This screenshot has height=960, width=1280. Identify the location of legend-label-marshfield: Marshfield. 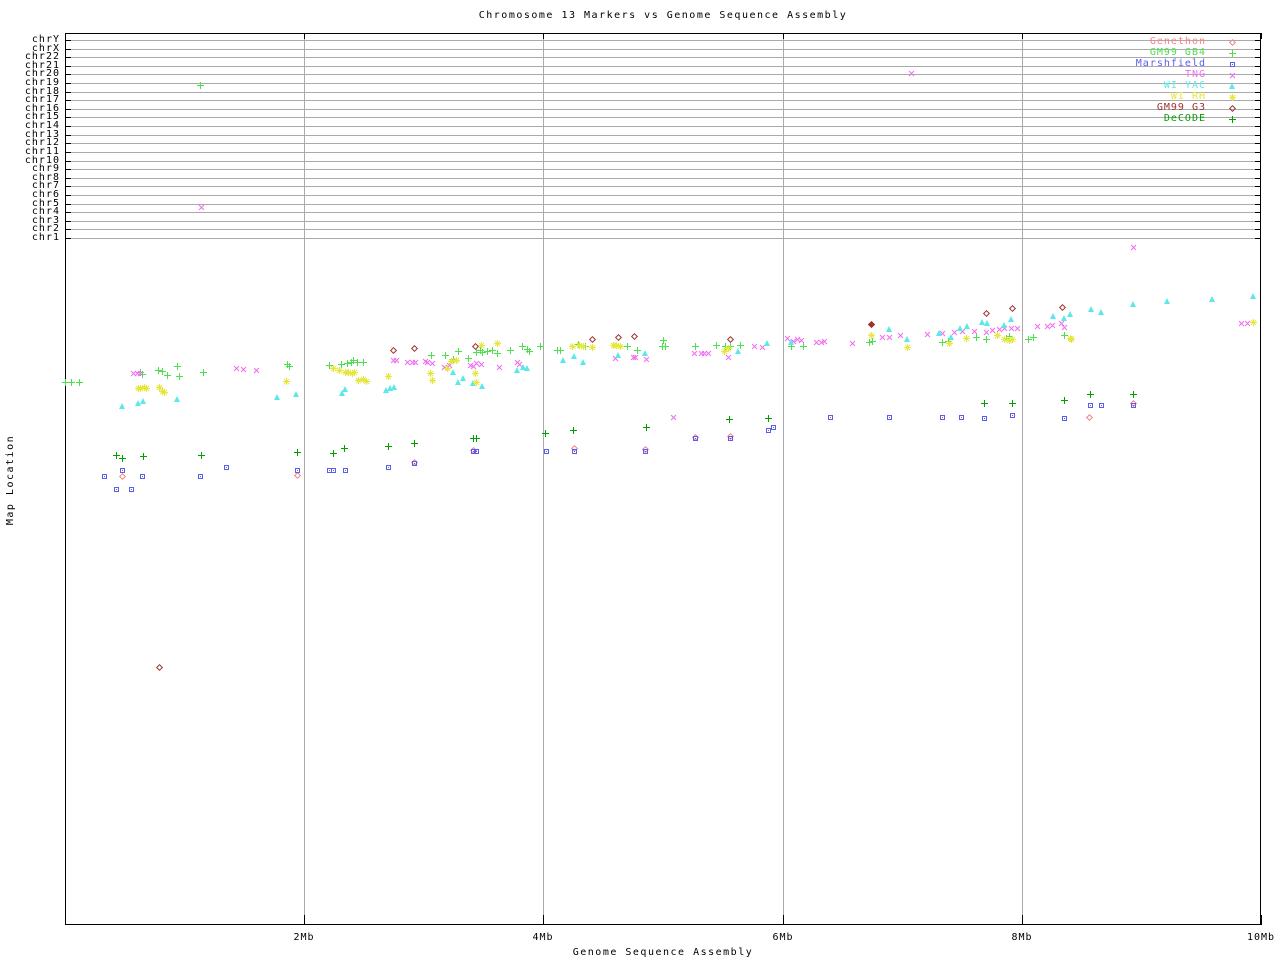
(1170, 63).